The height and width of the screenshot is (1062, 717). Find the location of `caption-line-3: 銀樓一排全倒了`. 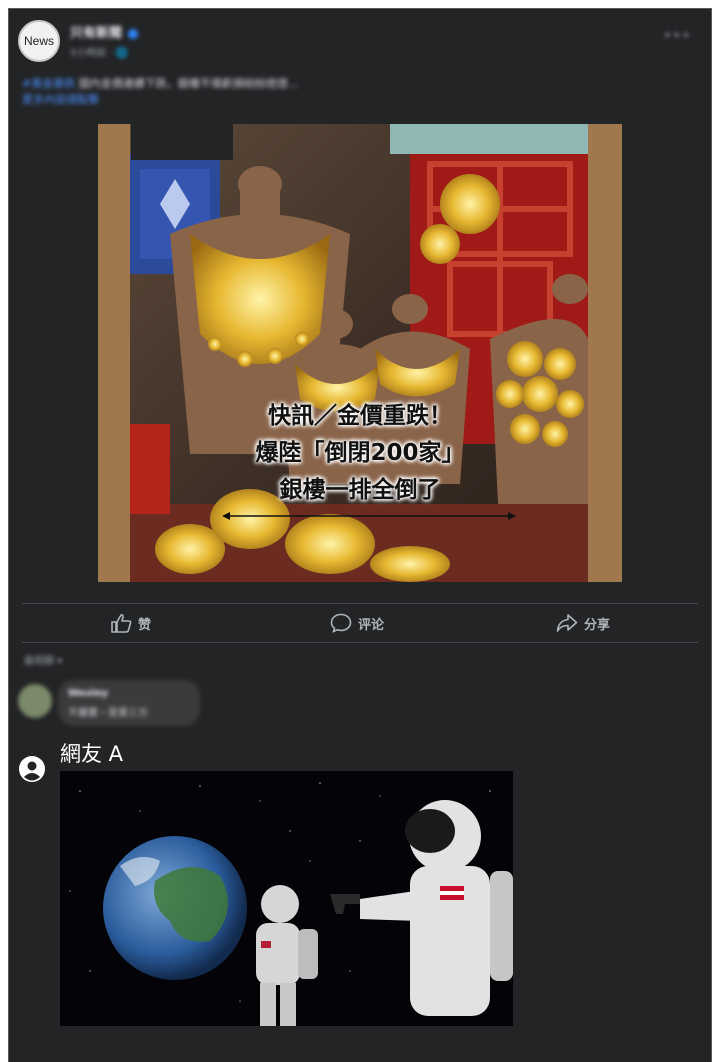

caption-line-3: 銀樓一排全倒了 is located at coordinates (360, 490).